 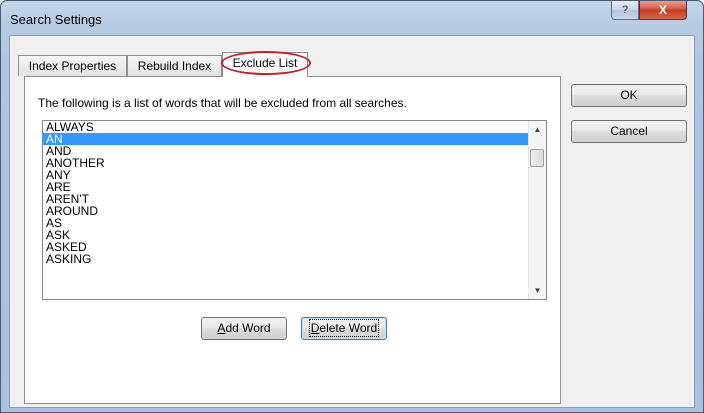 I want to click on ok-button-label: OK, so click(x=629, y=95).